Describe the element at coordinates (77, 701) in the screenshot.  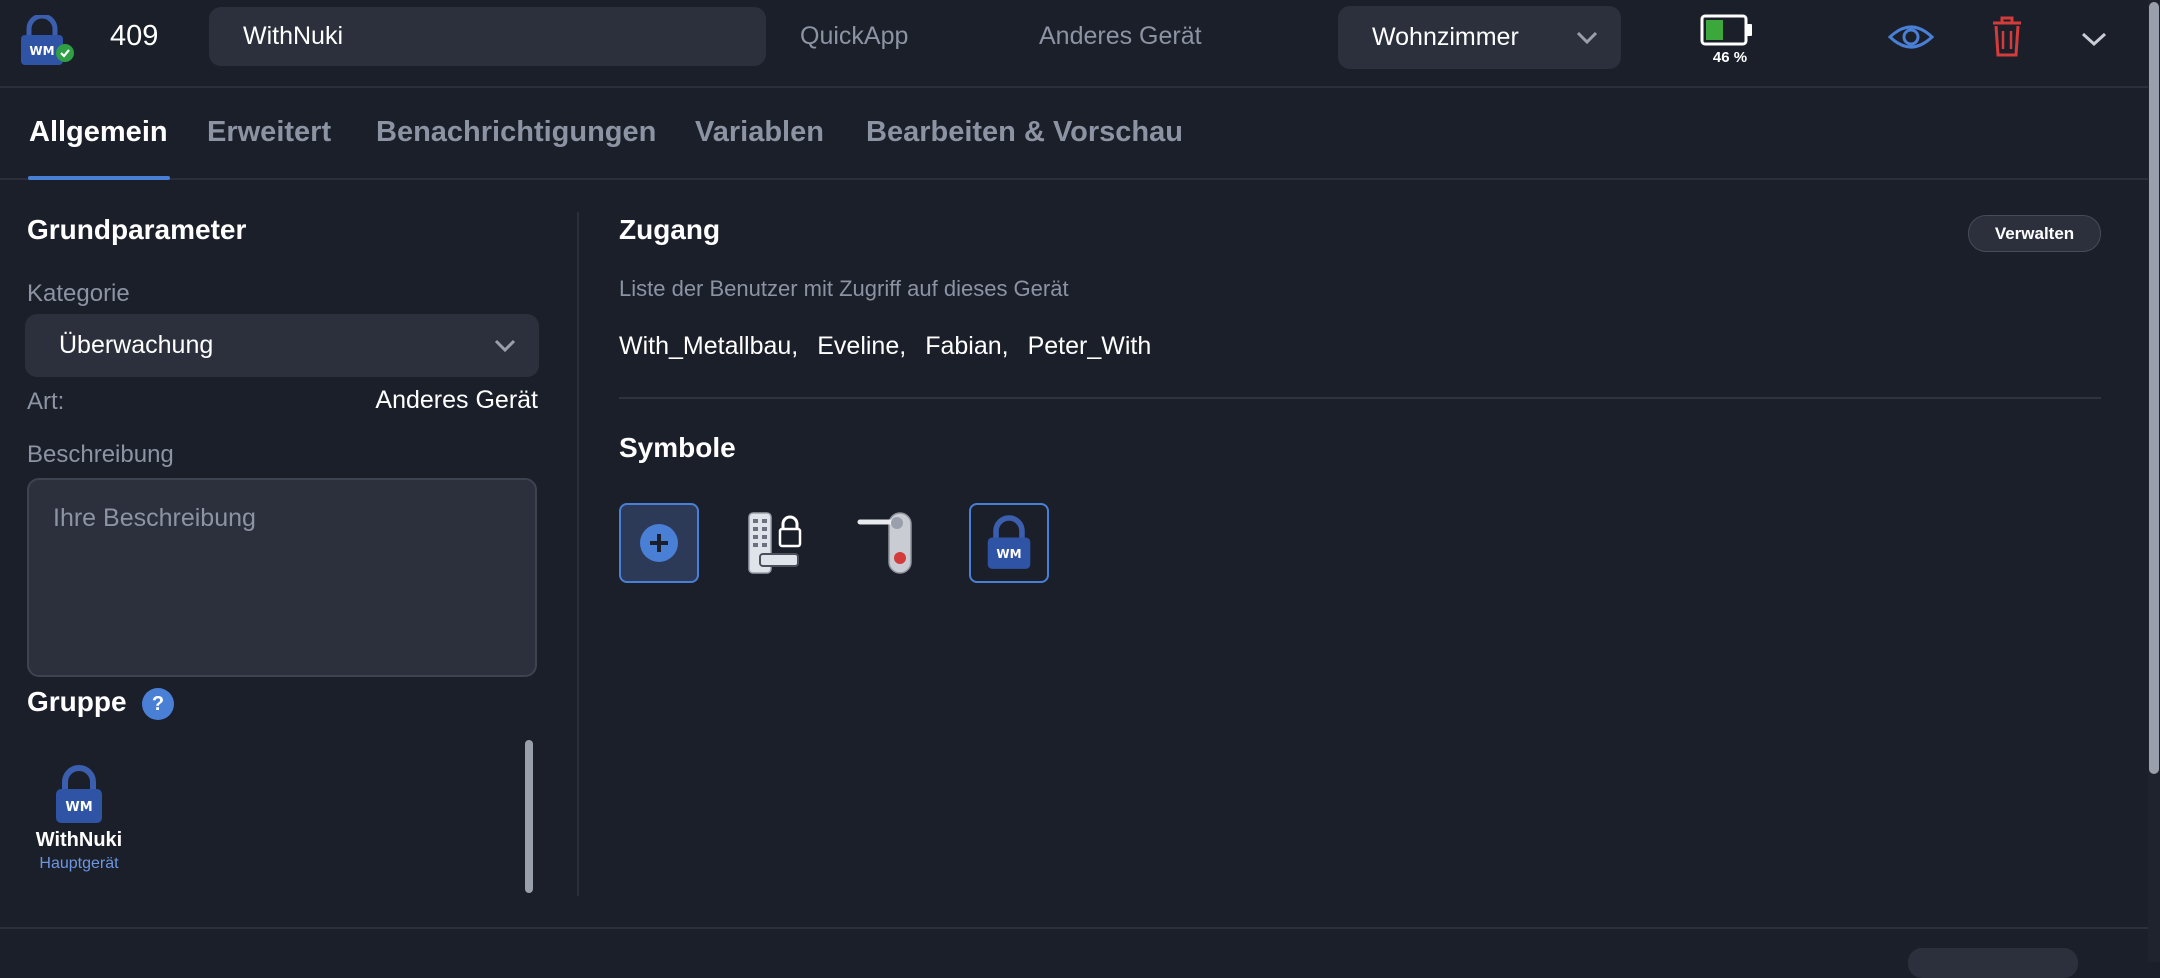
I see `group-title: Gruppe` at that location.